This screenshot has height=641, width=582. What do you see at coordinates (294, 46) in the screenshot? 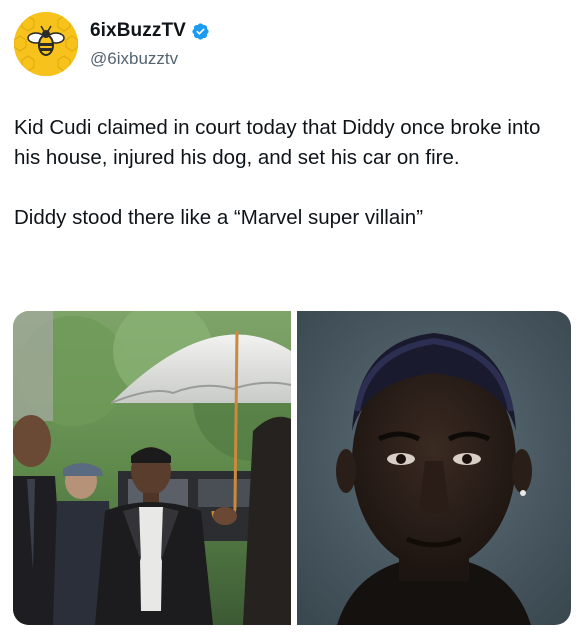
I see `tweet-header: 6ixBuzzTV @6ixbuzztv` at bounding box center [294, 46].